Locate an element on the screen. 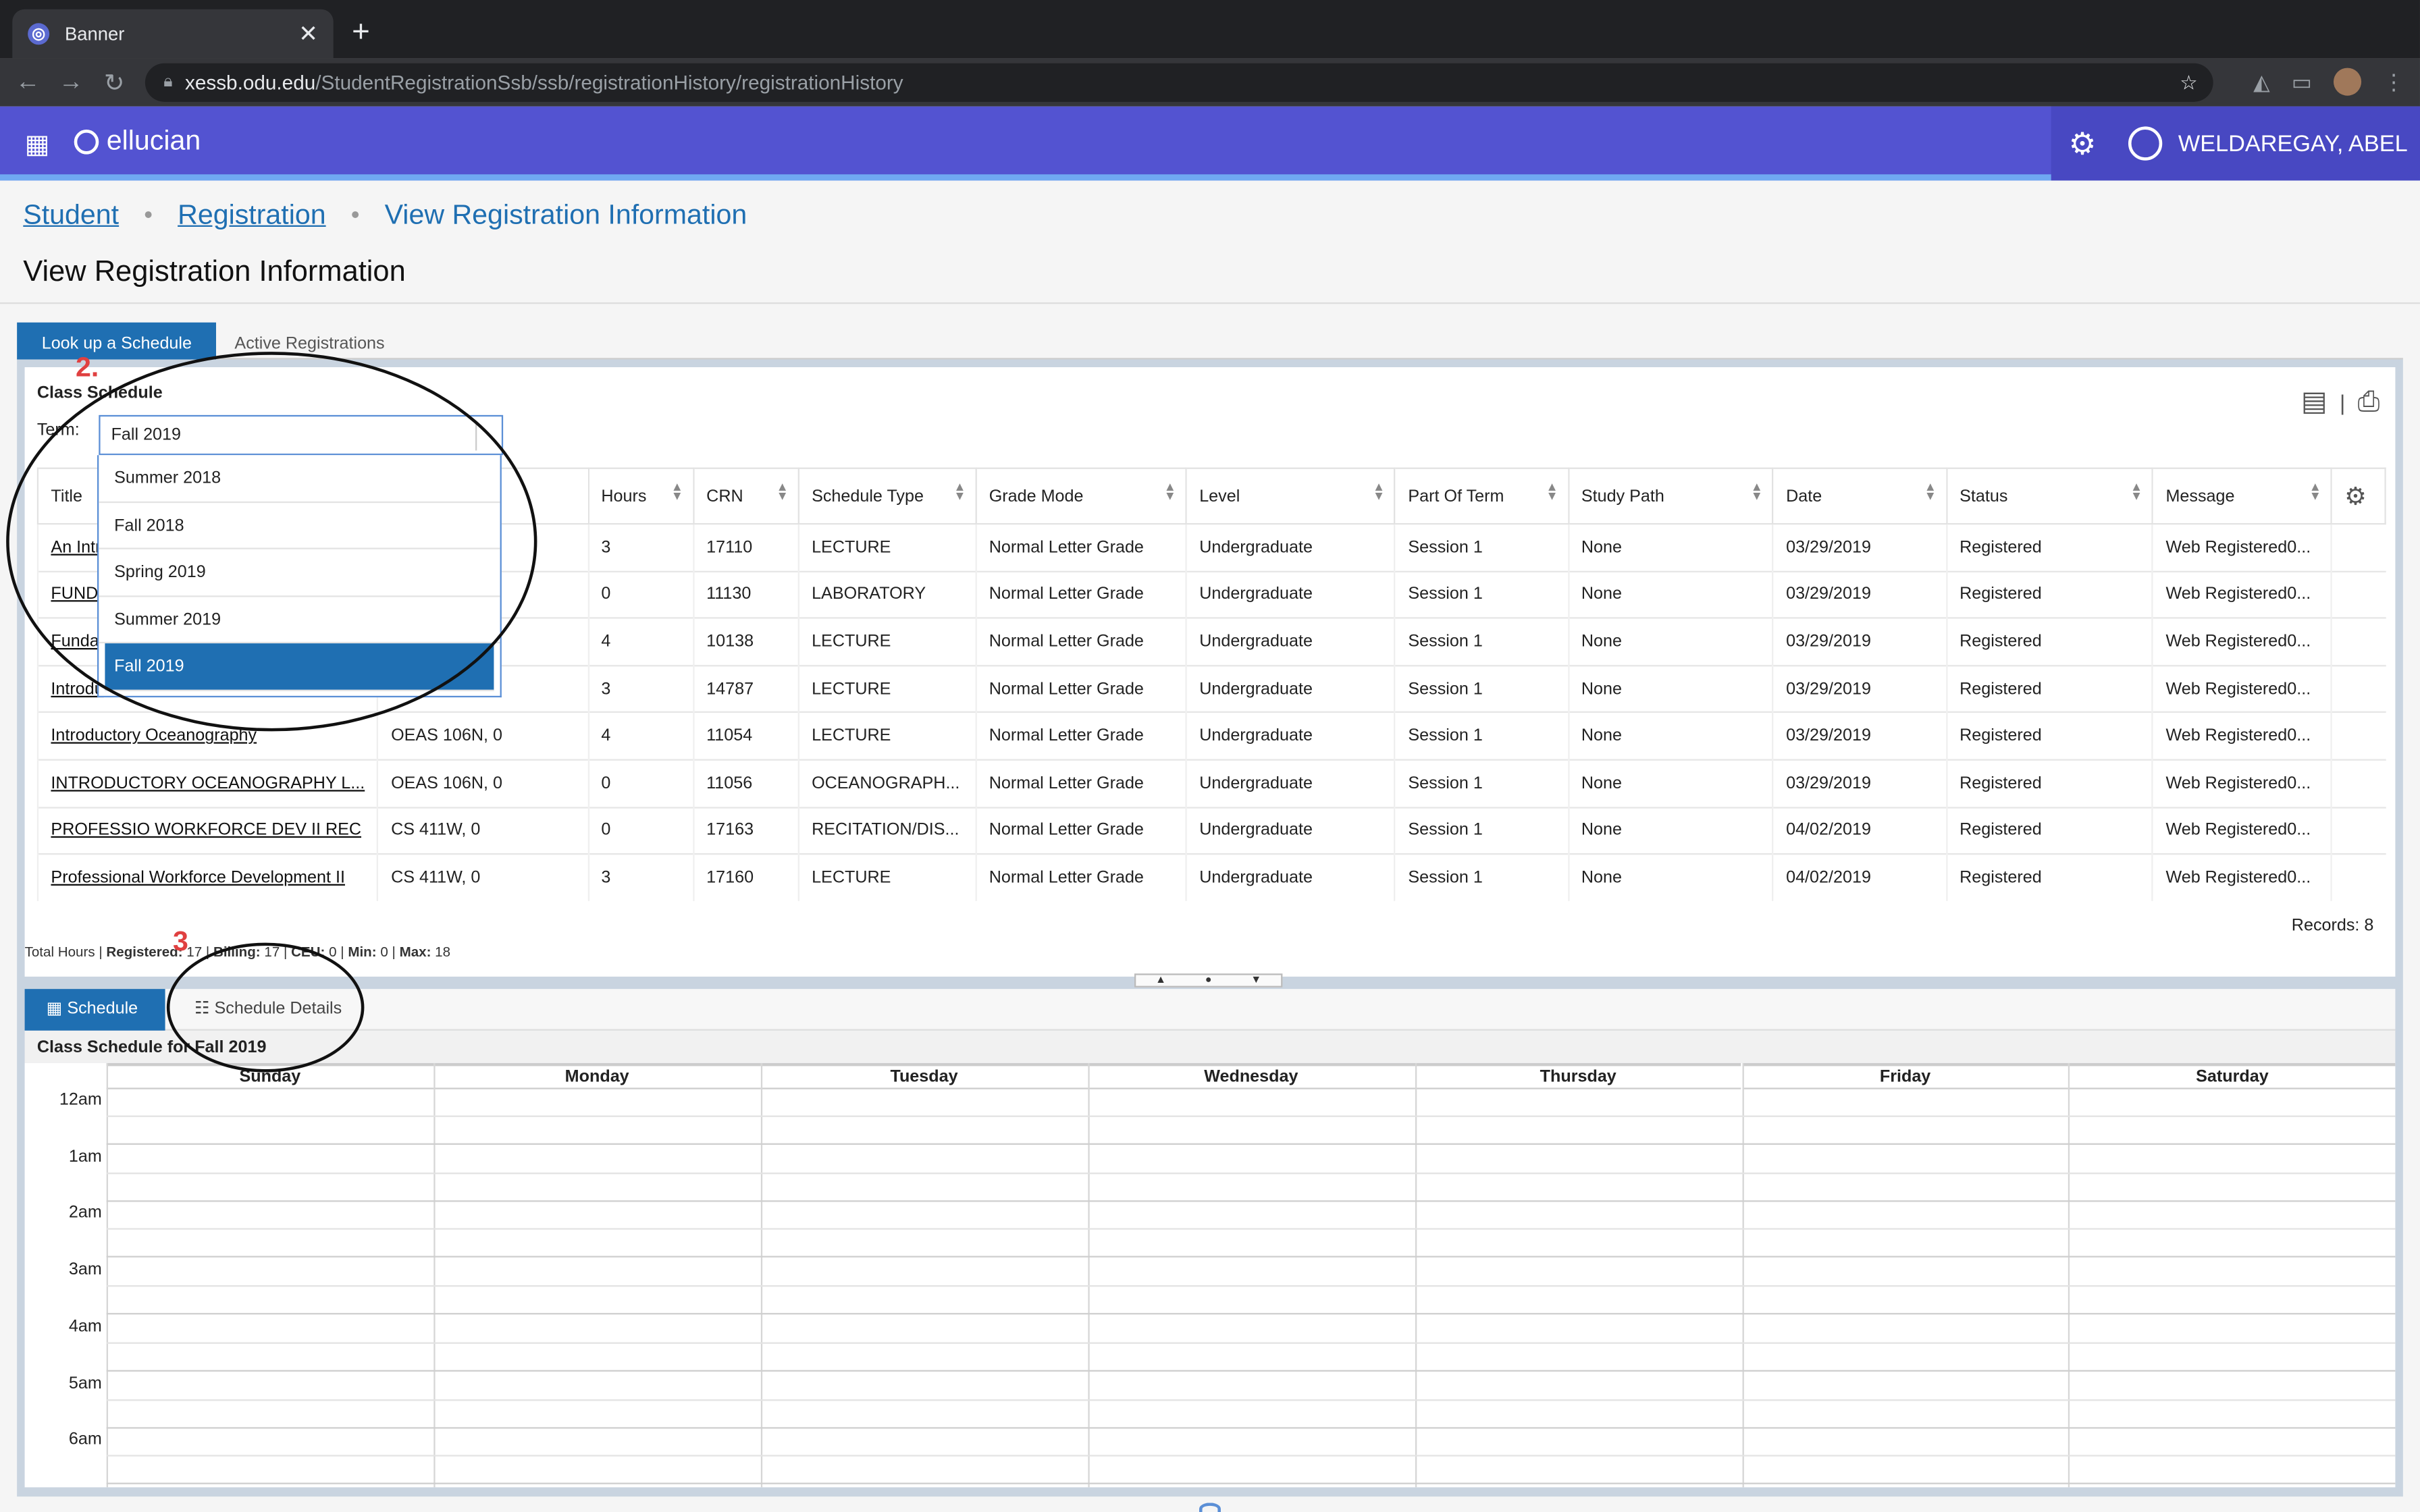  ellucian-logo: ellucian is located at coordinates (137, 141).